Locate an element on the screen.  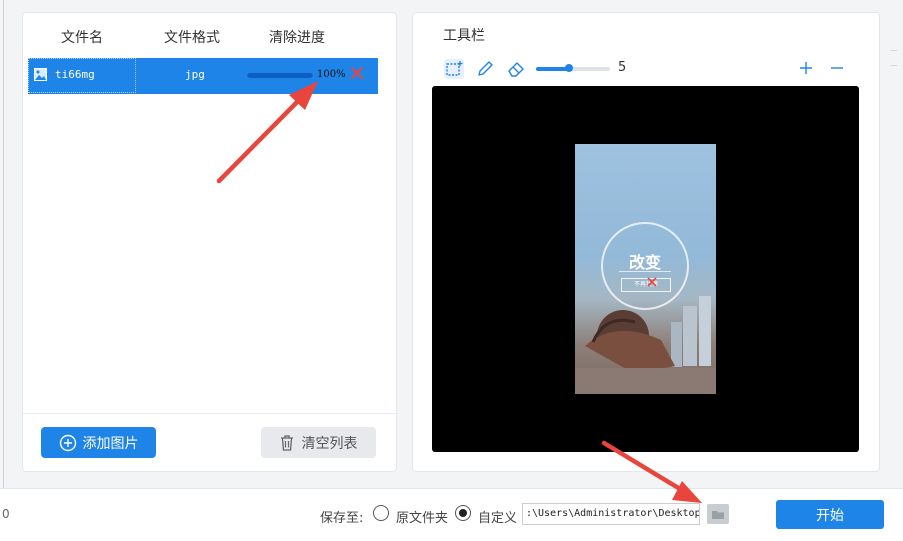
window-edge is located at coordinates (3, 244).